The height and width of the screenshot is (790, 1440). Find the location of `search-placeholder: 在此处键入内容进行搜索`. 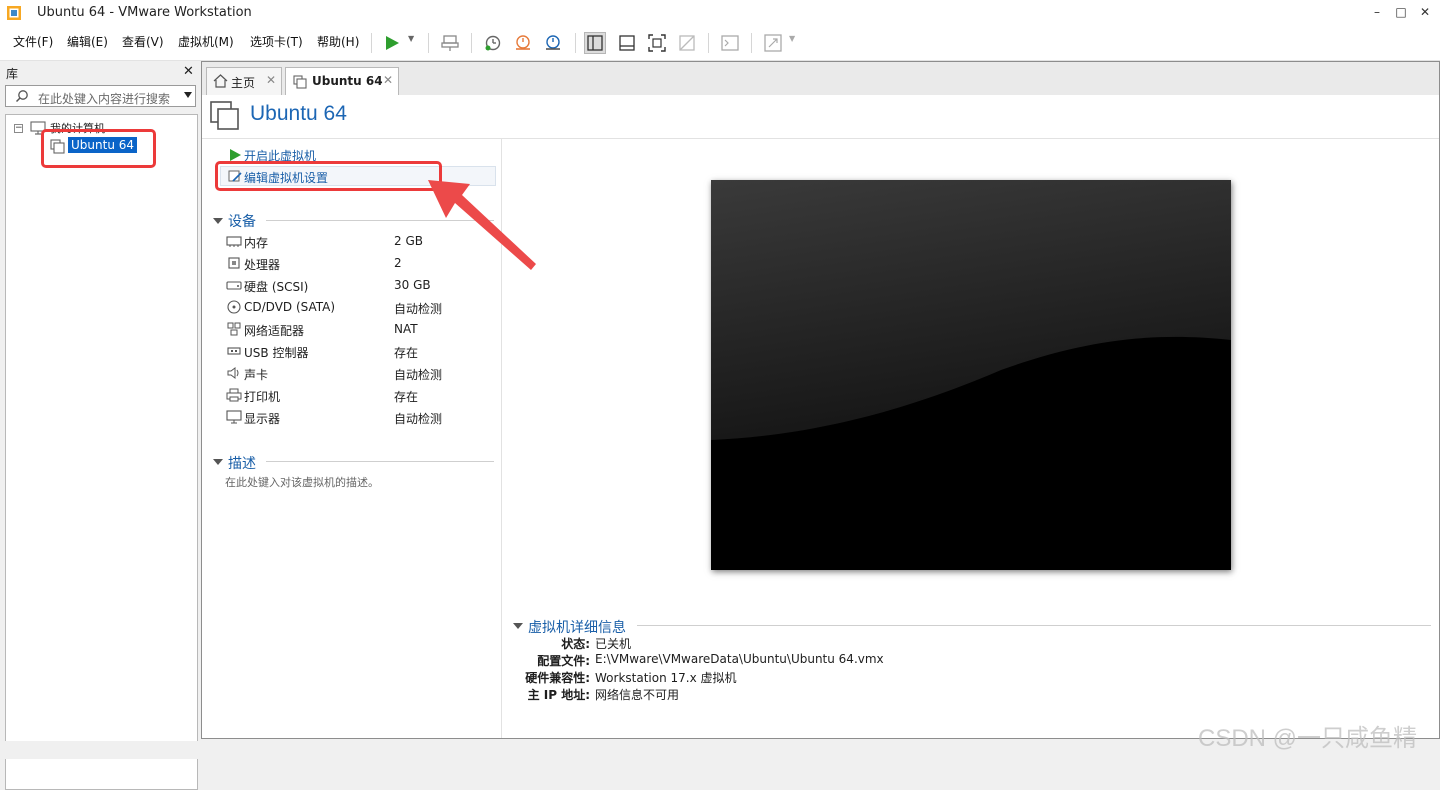

search-placeholder: 在此处键入内容进行搜索 is located at coordinates (104, 99).